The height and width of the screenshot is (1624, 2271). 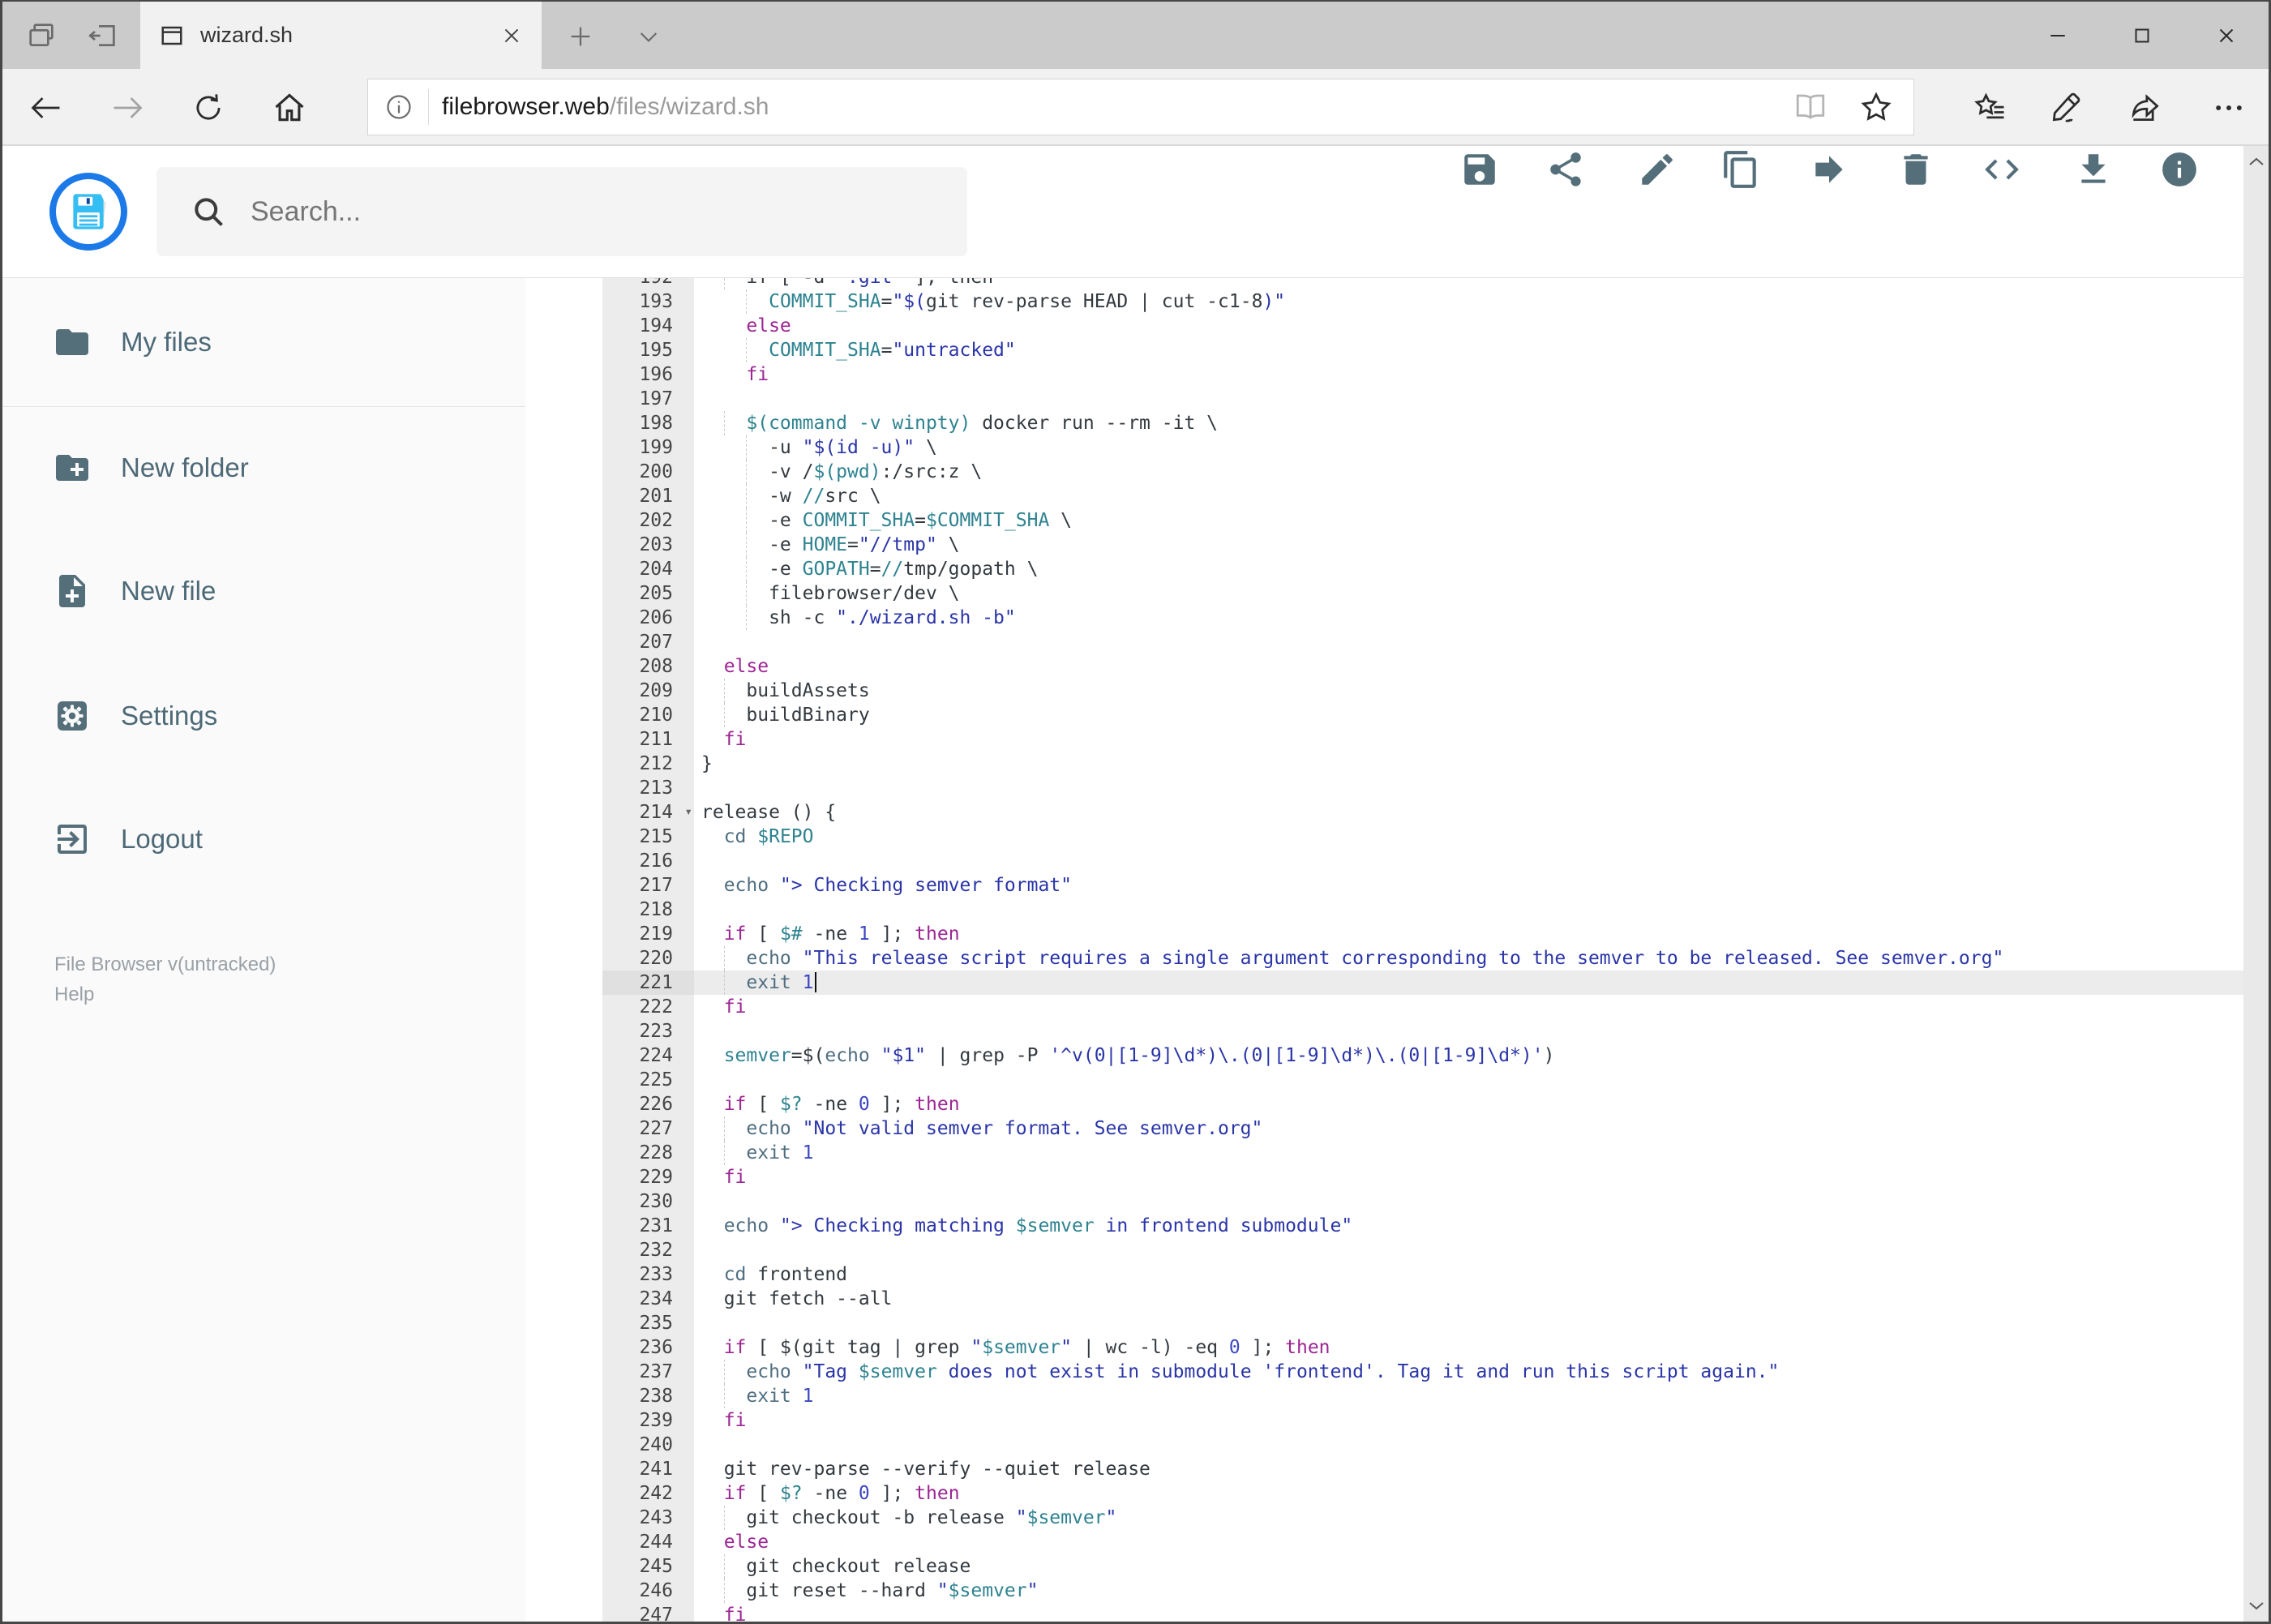 What do you see at coordinates (1990, 108) in the screenshot?
I see `favorites-hub-button` at bounding box center [1990, 108].